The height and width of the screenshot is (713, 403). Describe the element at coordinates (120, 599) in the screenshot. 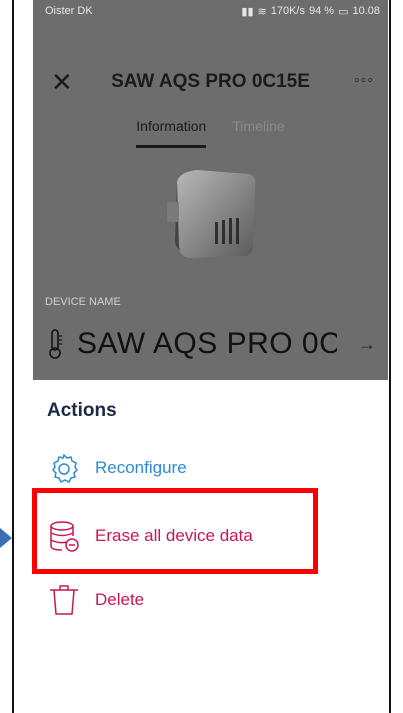

I see `delete-label: Delete` at that location.